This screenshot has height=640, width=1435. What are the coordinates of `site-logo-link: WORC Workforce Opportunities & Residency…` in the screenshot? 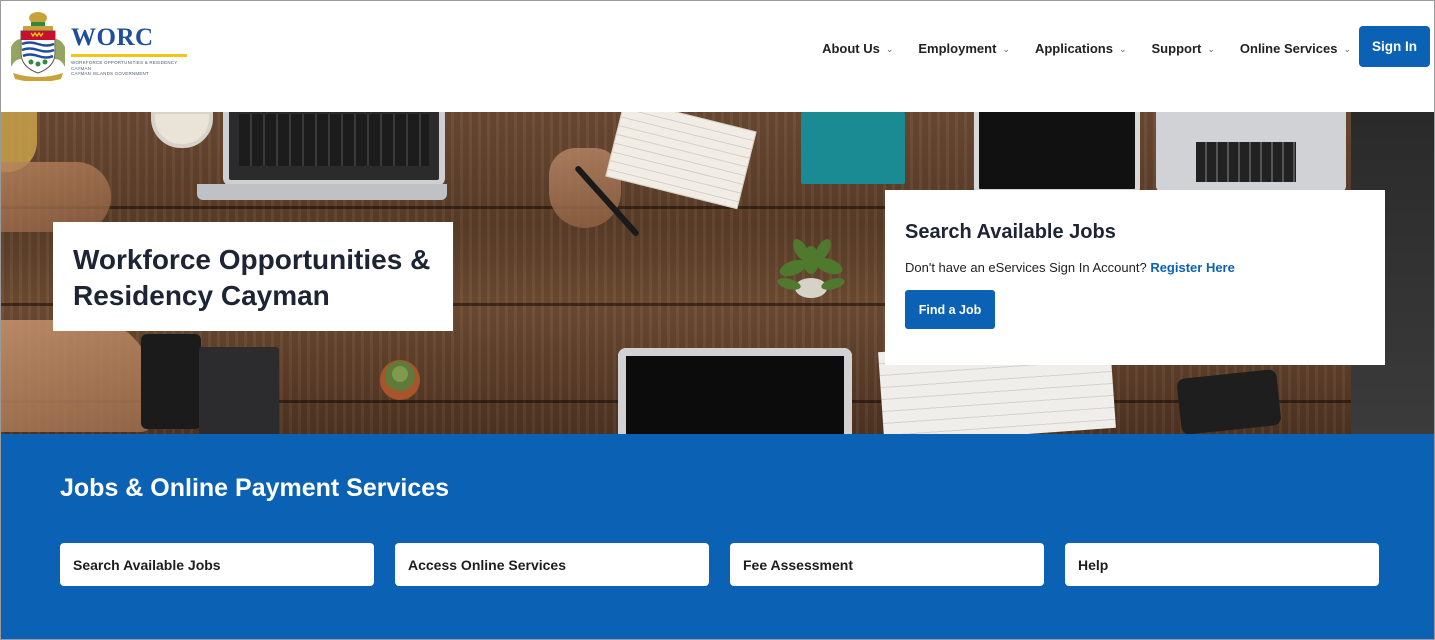 It's located at (99, 45).